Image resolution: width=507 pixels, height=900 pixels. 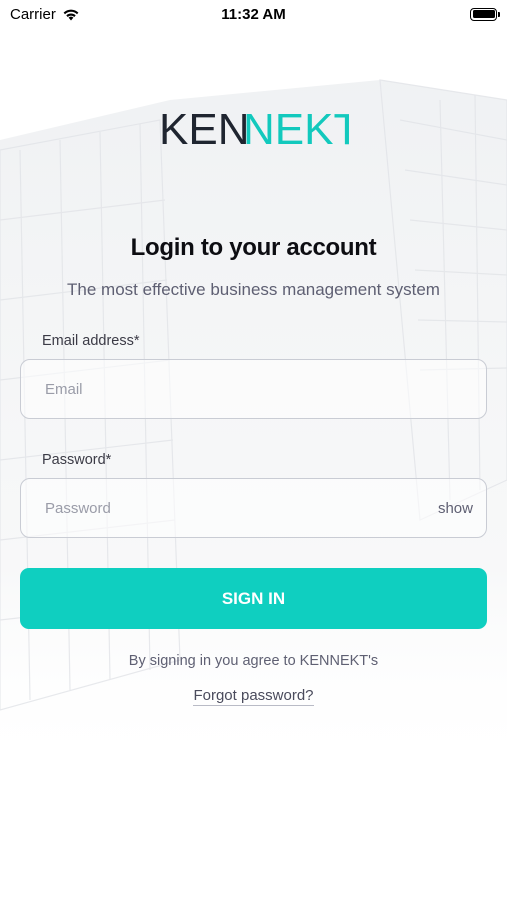 I want to click on email-input, so click(x=253, y=389).